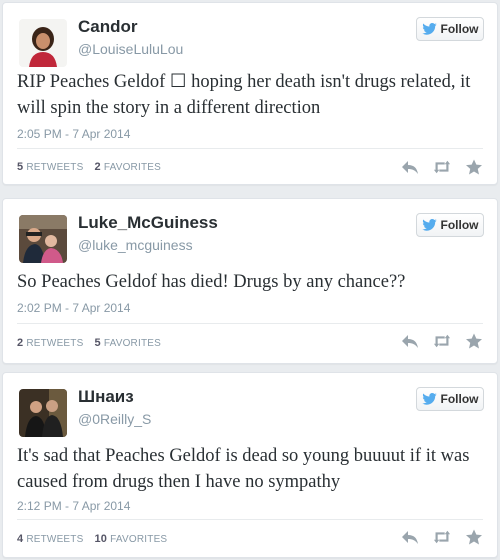 The image size is (500, 560). I want to click on retweet-count: 5 RETWEETS, so click(50, 167).